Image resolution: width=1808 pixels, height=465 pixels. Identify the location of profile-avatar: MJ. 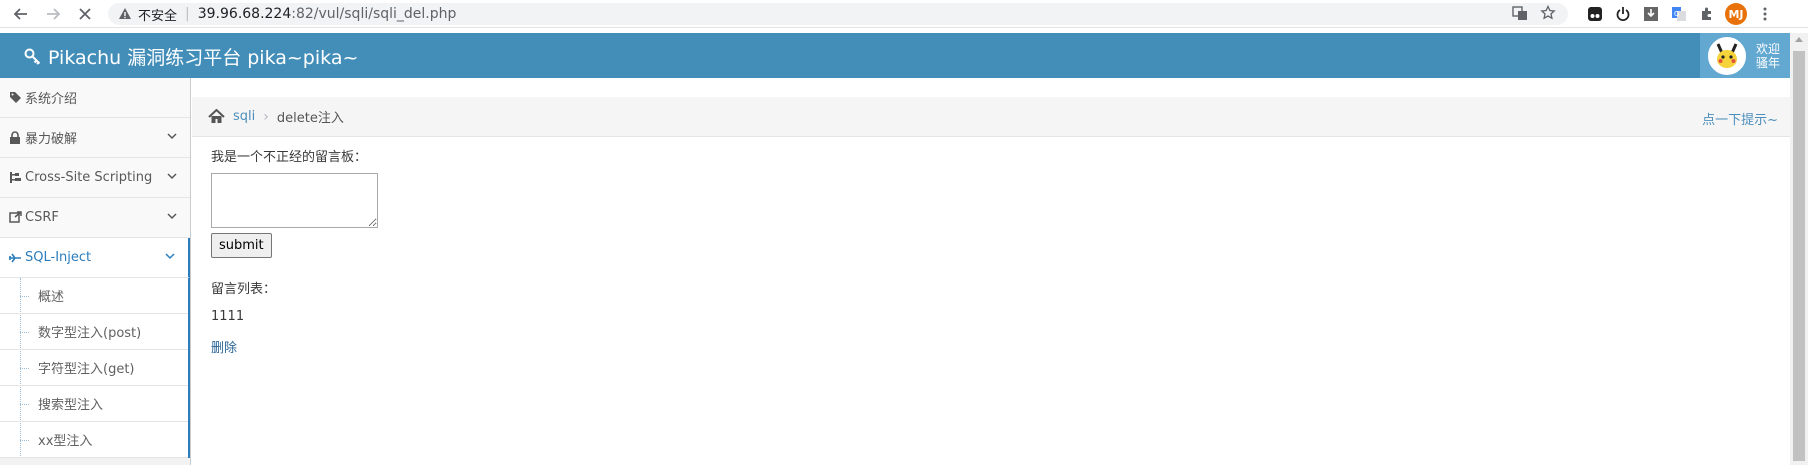
(1736, 14).